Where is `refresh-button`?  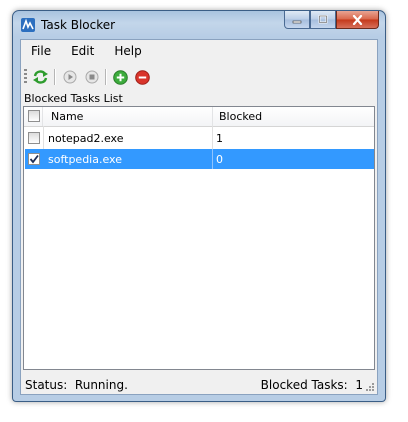 refresh-button is located at coordinates (40, 77).